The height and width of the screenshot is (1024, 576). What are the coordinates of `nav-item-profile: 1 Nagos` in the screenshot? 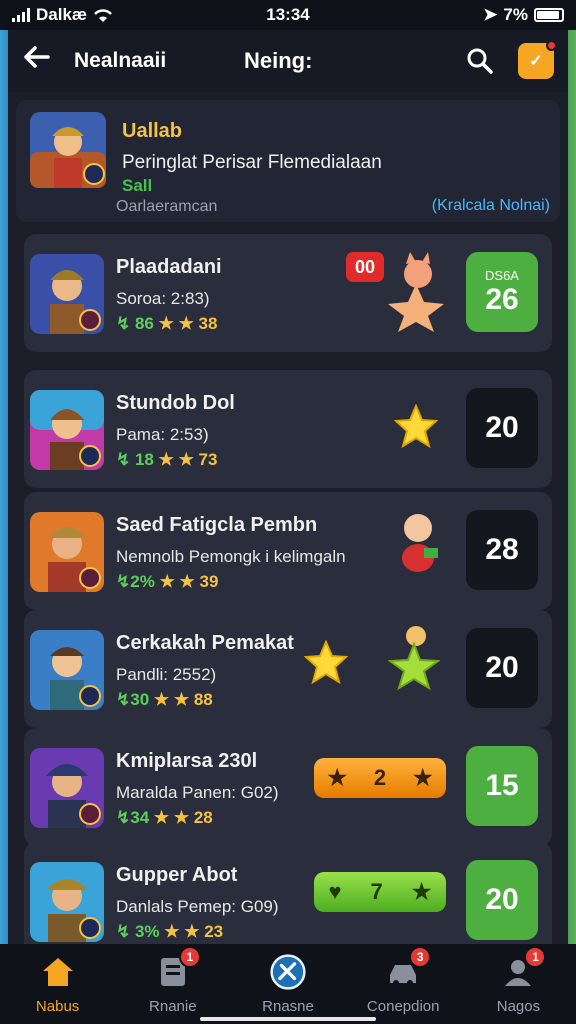 It's located at (518, 984).